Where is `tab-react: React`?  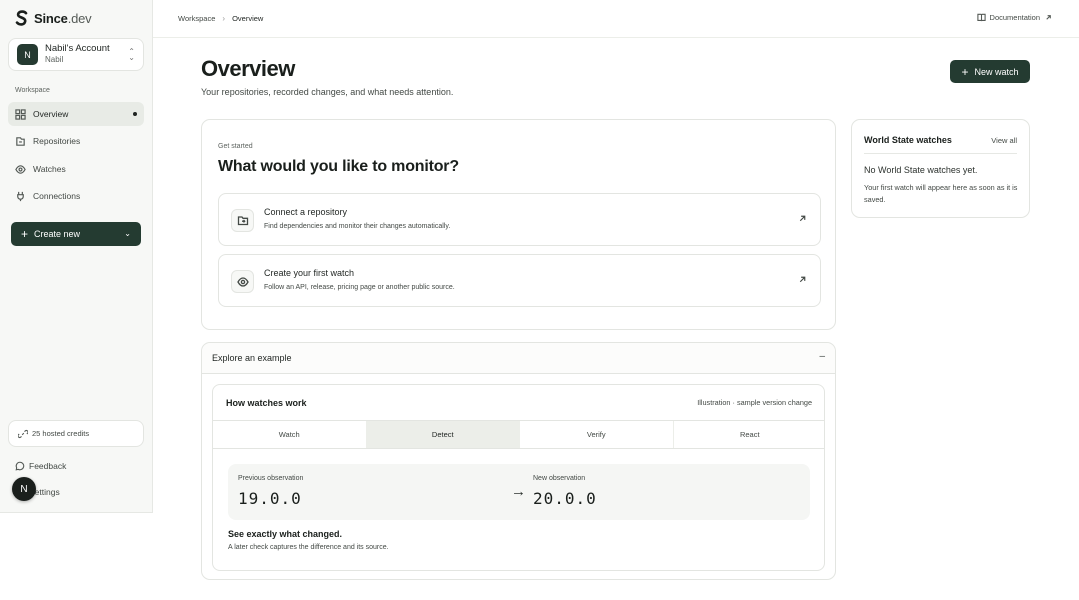 tab-react: React is located at coordinates (749, 434).